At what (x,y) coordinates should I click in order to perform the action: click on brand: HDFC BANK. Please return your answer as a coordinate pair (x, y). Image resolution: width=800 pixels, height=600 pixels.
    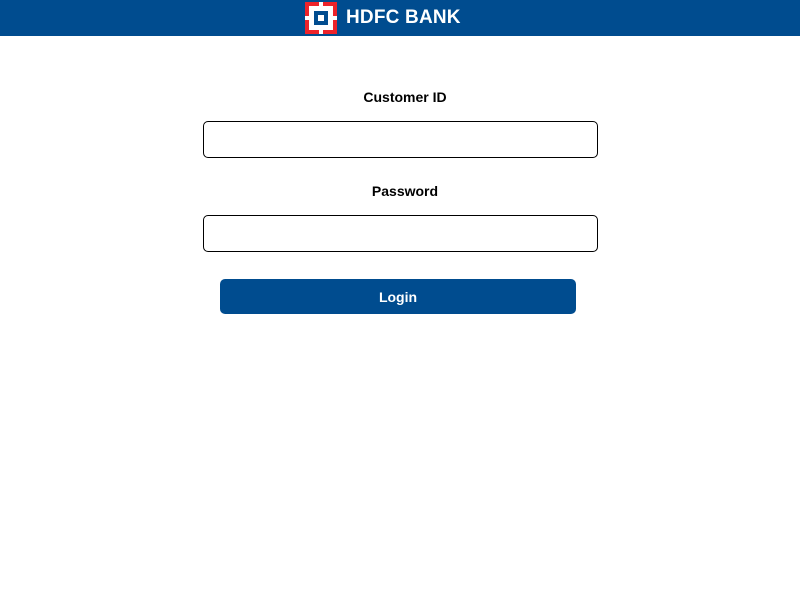
    Looking at the image, I should click on (383, 18).